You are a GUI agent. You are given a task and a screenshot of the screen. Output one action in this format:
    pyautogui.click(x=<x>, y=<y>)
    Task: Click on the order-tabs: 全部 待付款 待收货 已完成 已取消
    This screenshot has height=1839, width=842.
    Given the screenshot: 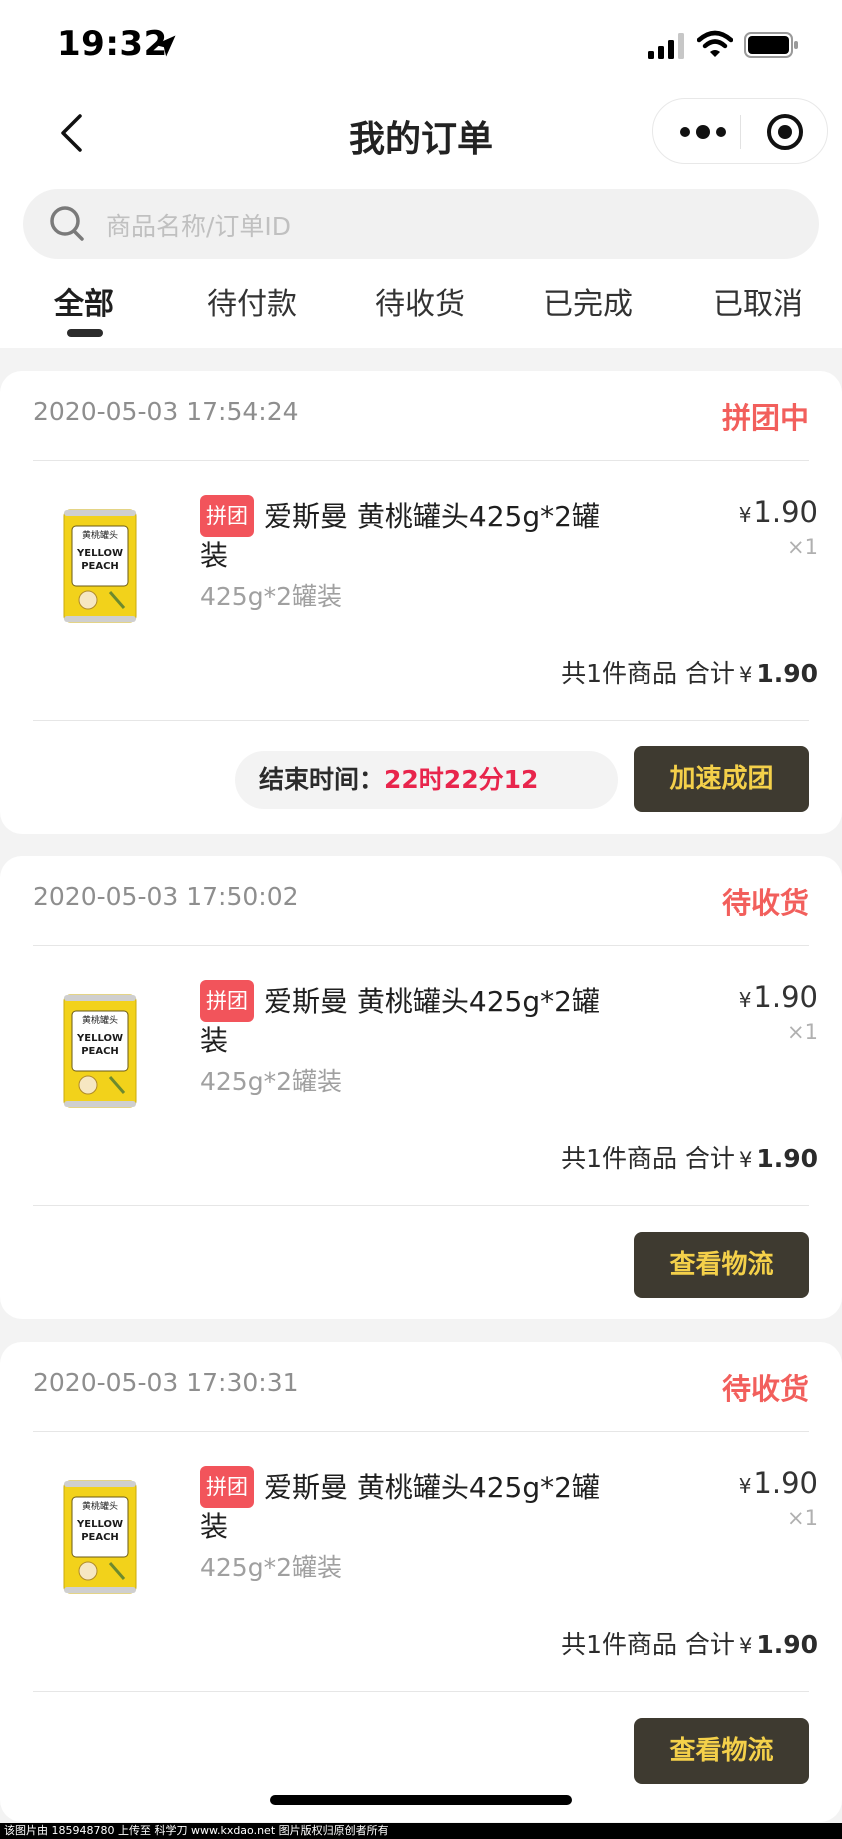 What is the action you would take?
    pyautogui.click(x=421, y=312)
    